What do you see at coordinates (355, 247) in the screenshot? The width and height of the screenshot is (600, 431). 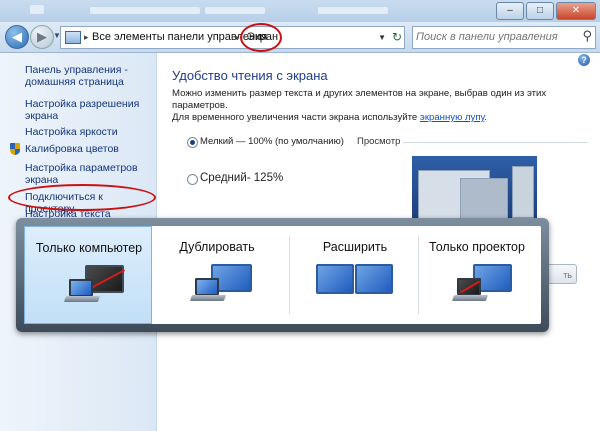 I see `option-extend-label: Расширить` at bounding box center [355, 247].